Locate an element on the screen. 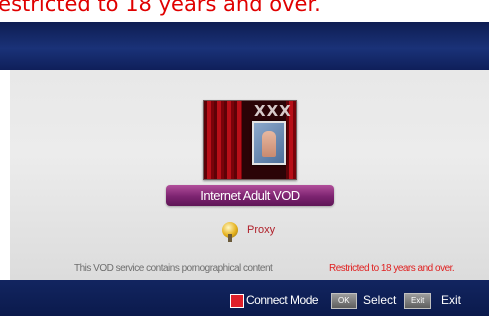 The image size is (489, 316). connect-mode-label: Connect Mode is located at coordinates (282, 300).